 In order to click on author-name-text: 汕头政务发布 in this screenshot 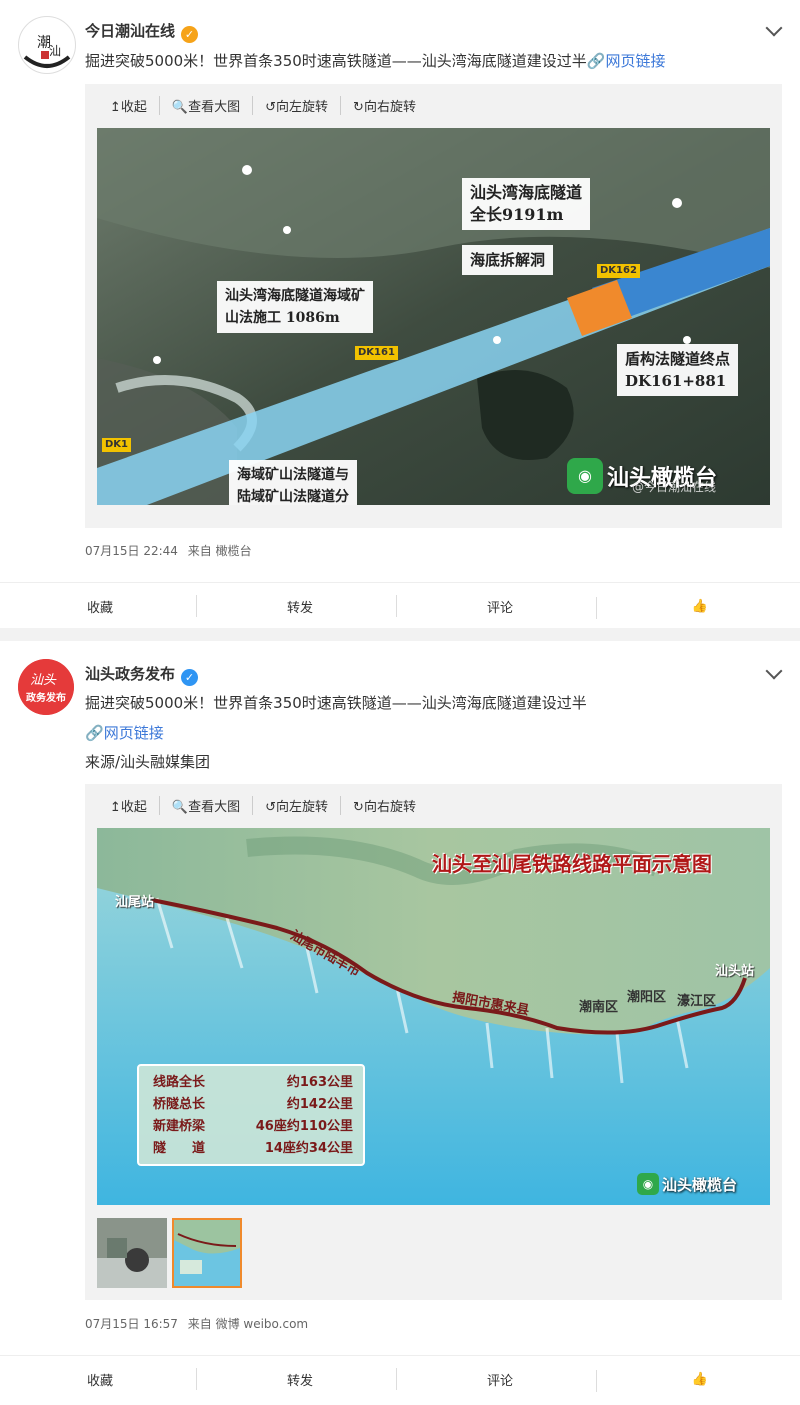, I will do `click(130, 674)`.